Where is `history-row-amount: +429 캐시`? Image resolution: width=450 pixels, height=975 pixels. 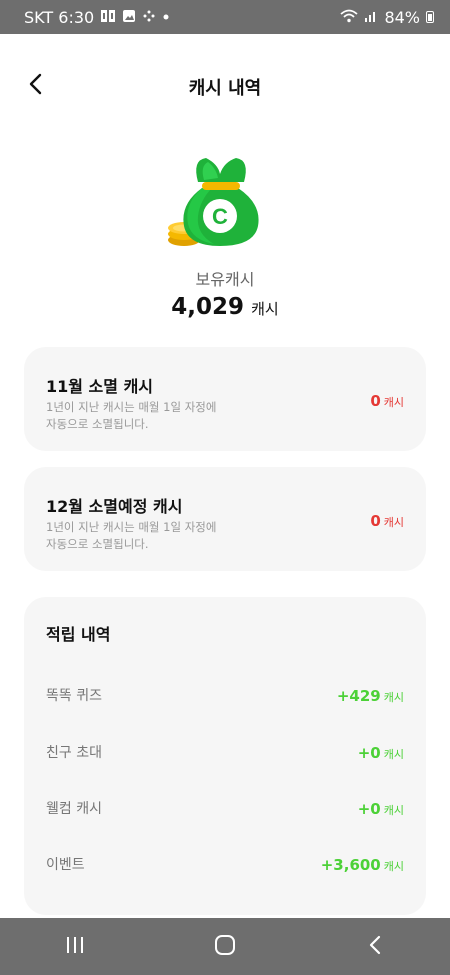 history-row-amount: +429 캐시 is located at coordinates (370, 695).